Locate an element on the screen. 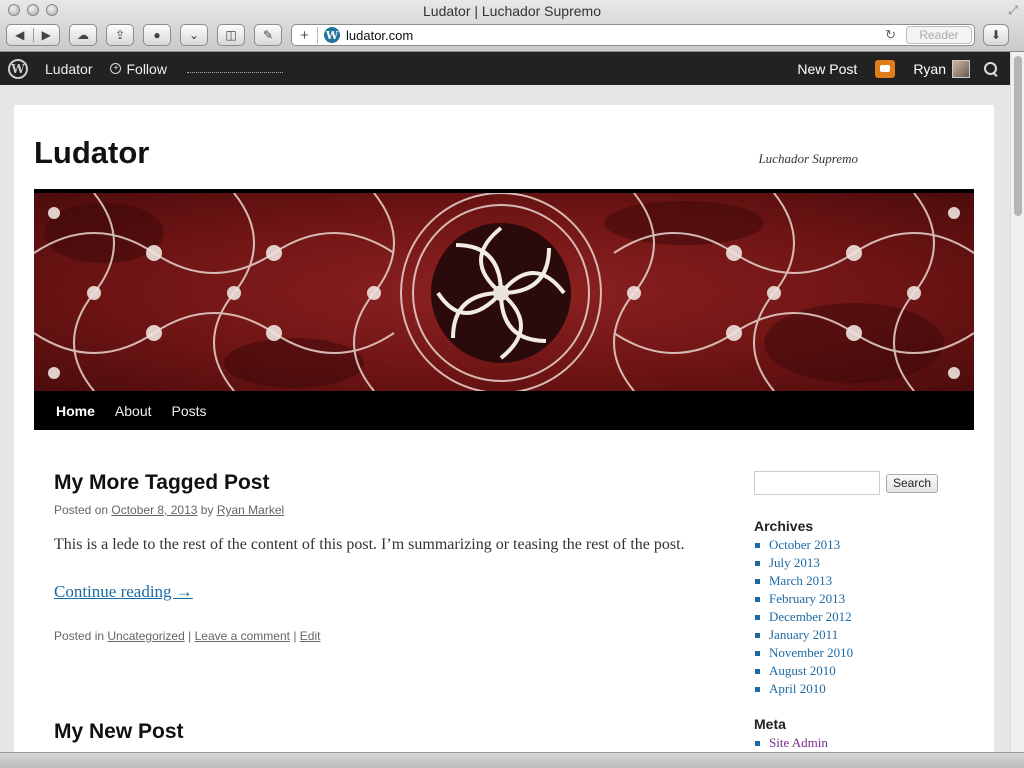  sidebar-icon: ◫ is located at coordinates (231, 35).